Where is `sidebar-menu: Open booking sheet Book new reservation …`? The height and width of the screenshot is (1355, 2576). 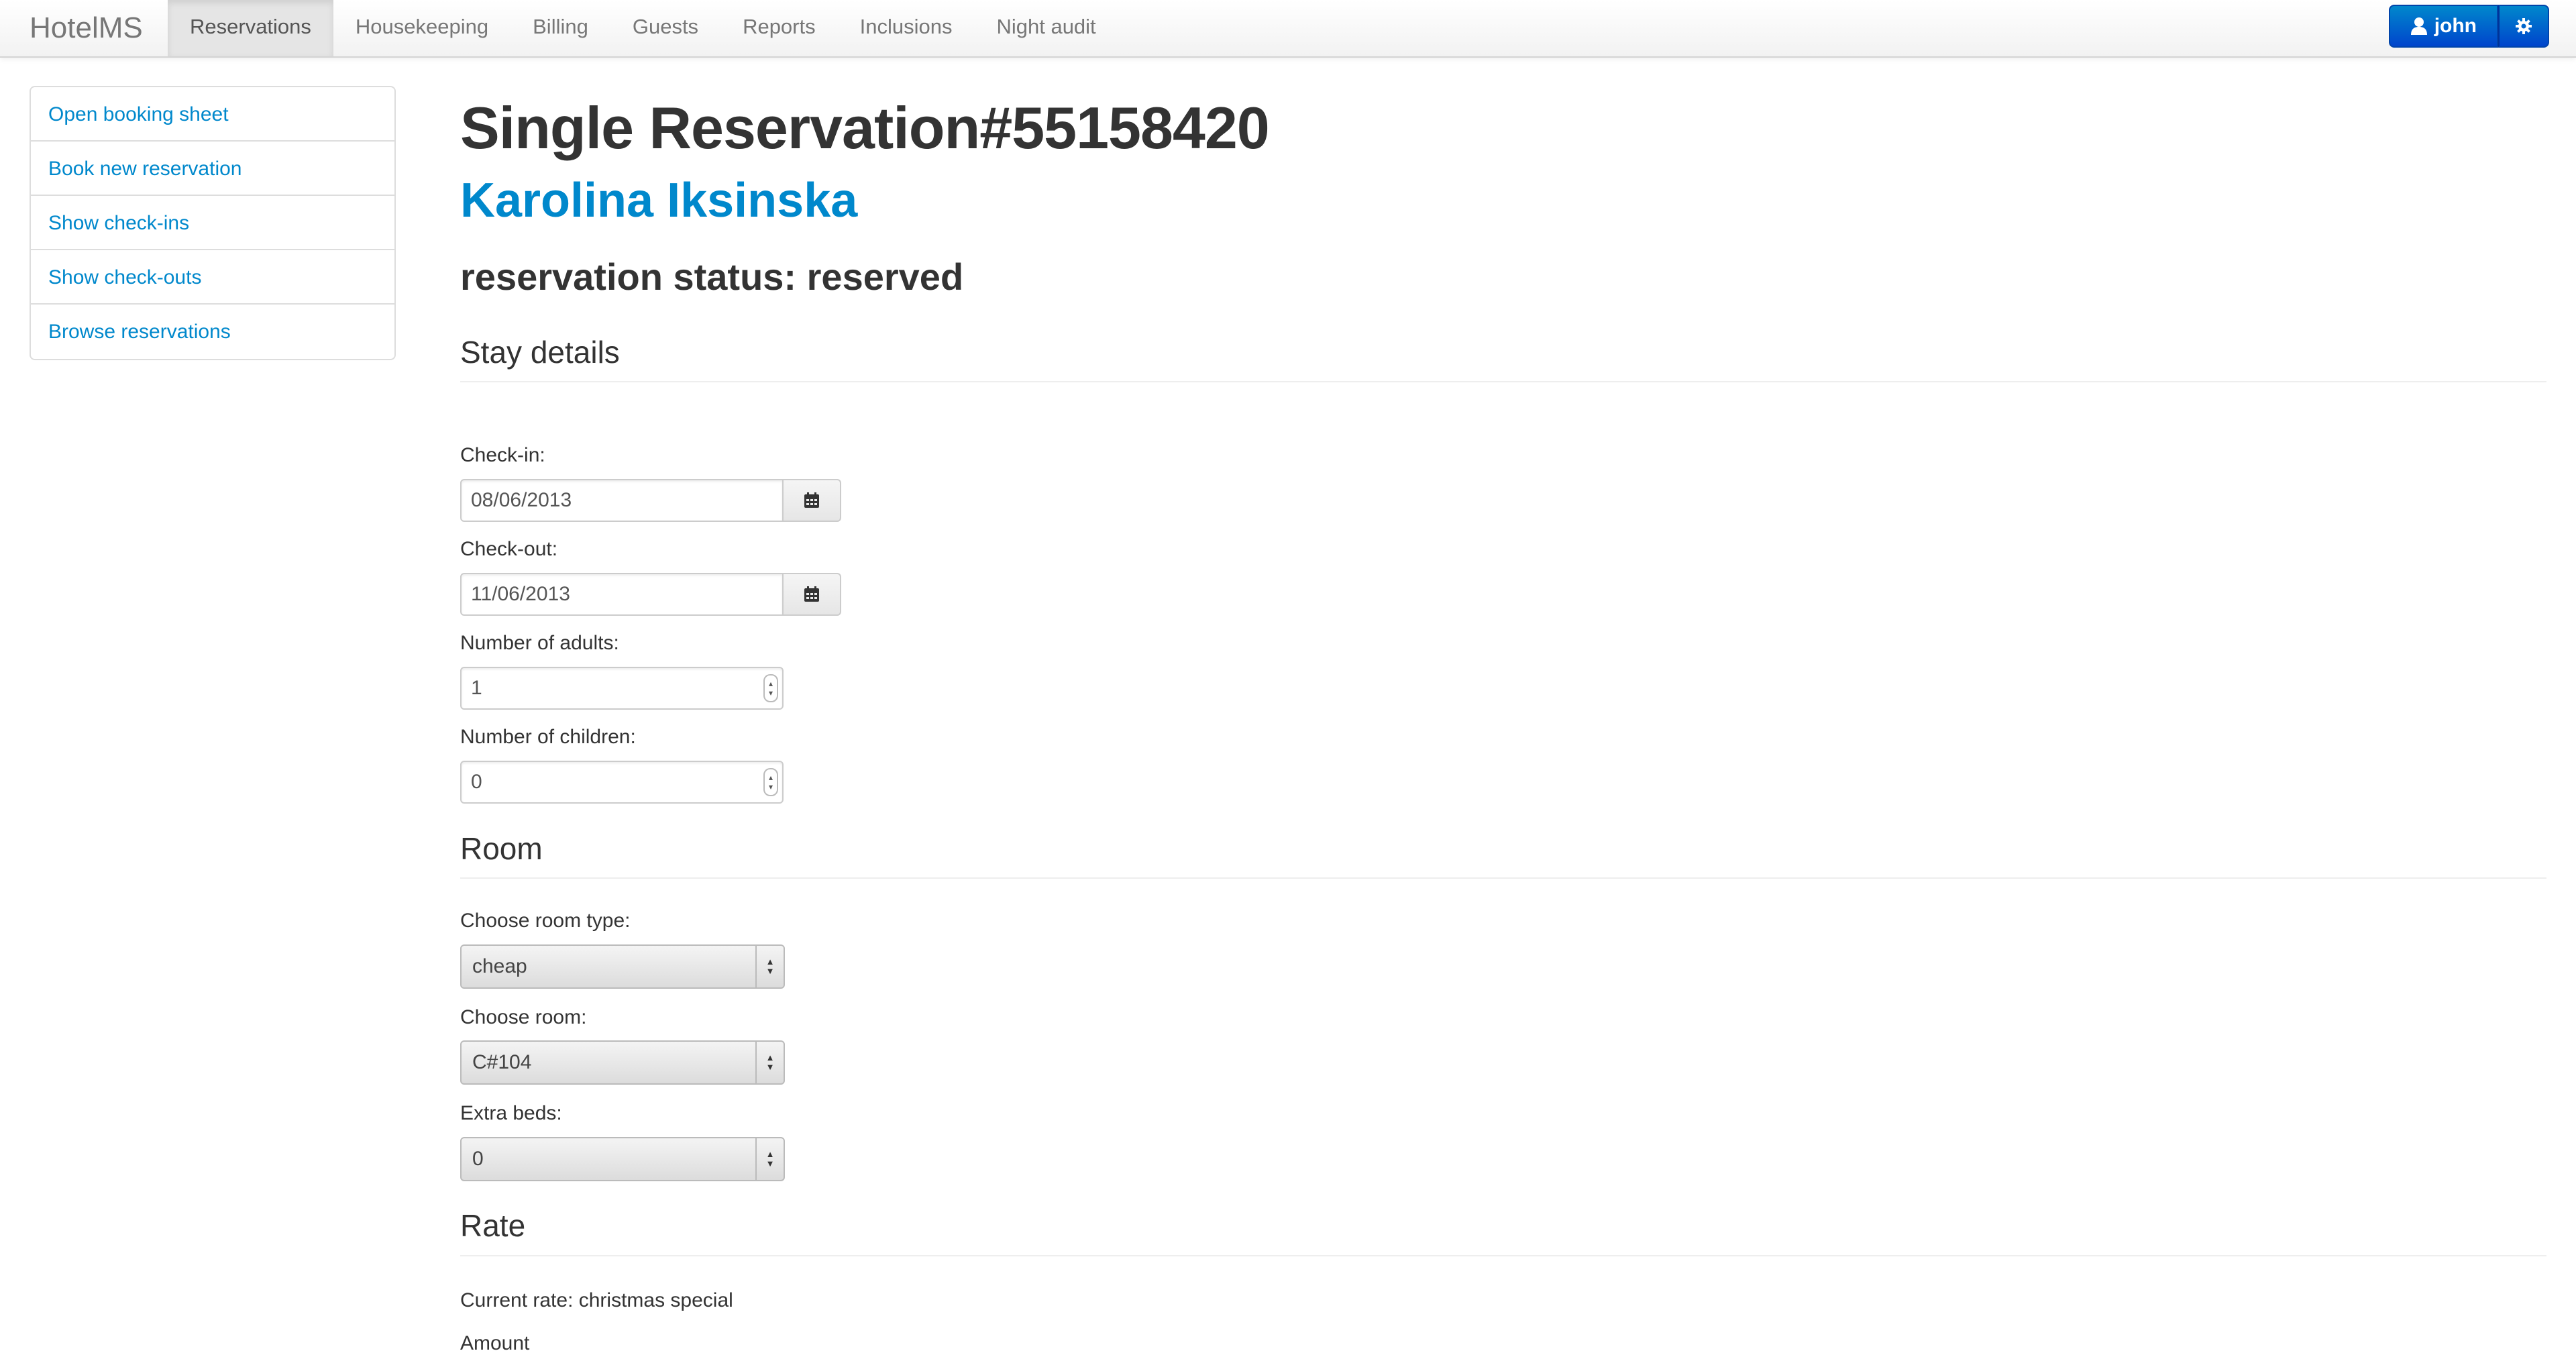 sidebar-menu: Open booking sheet Book new reservation … is located at coordinates (213, 223).